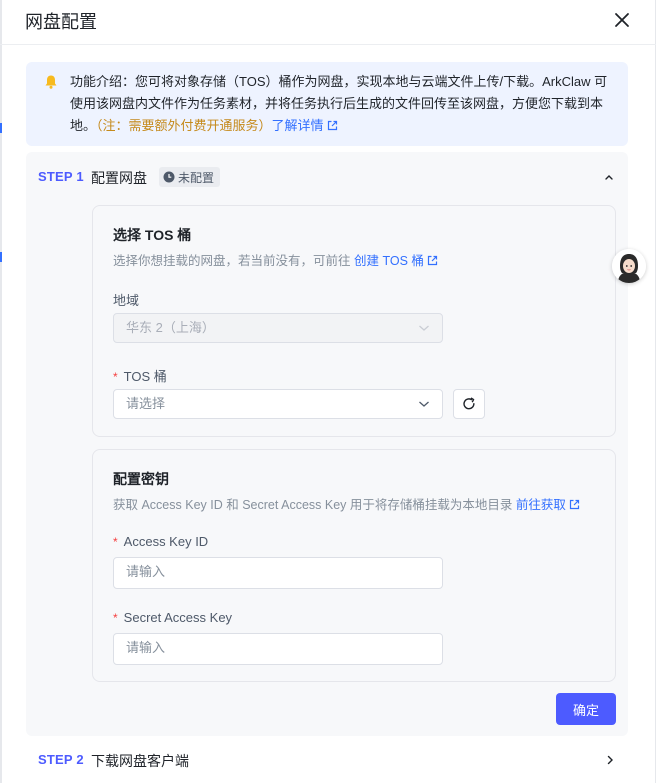 The height and width of the screenshot is (783, 656). I want to click on refresh-button, so click(469, 404).